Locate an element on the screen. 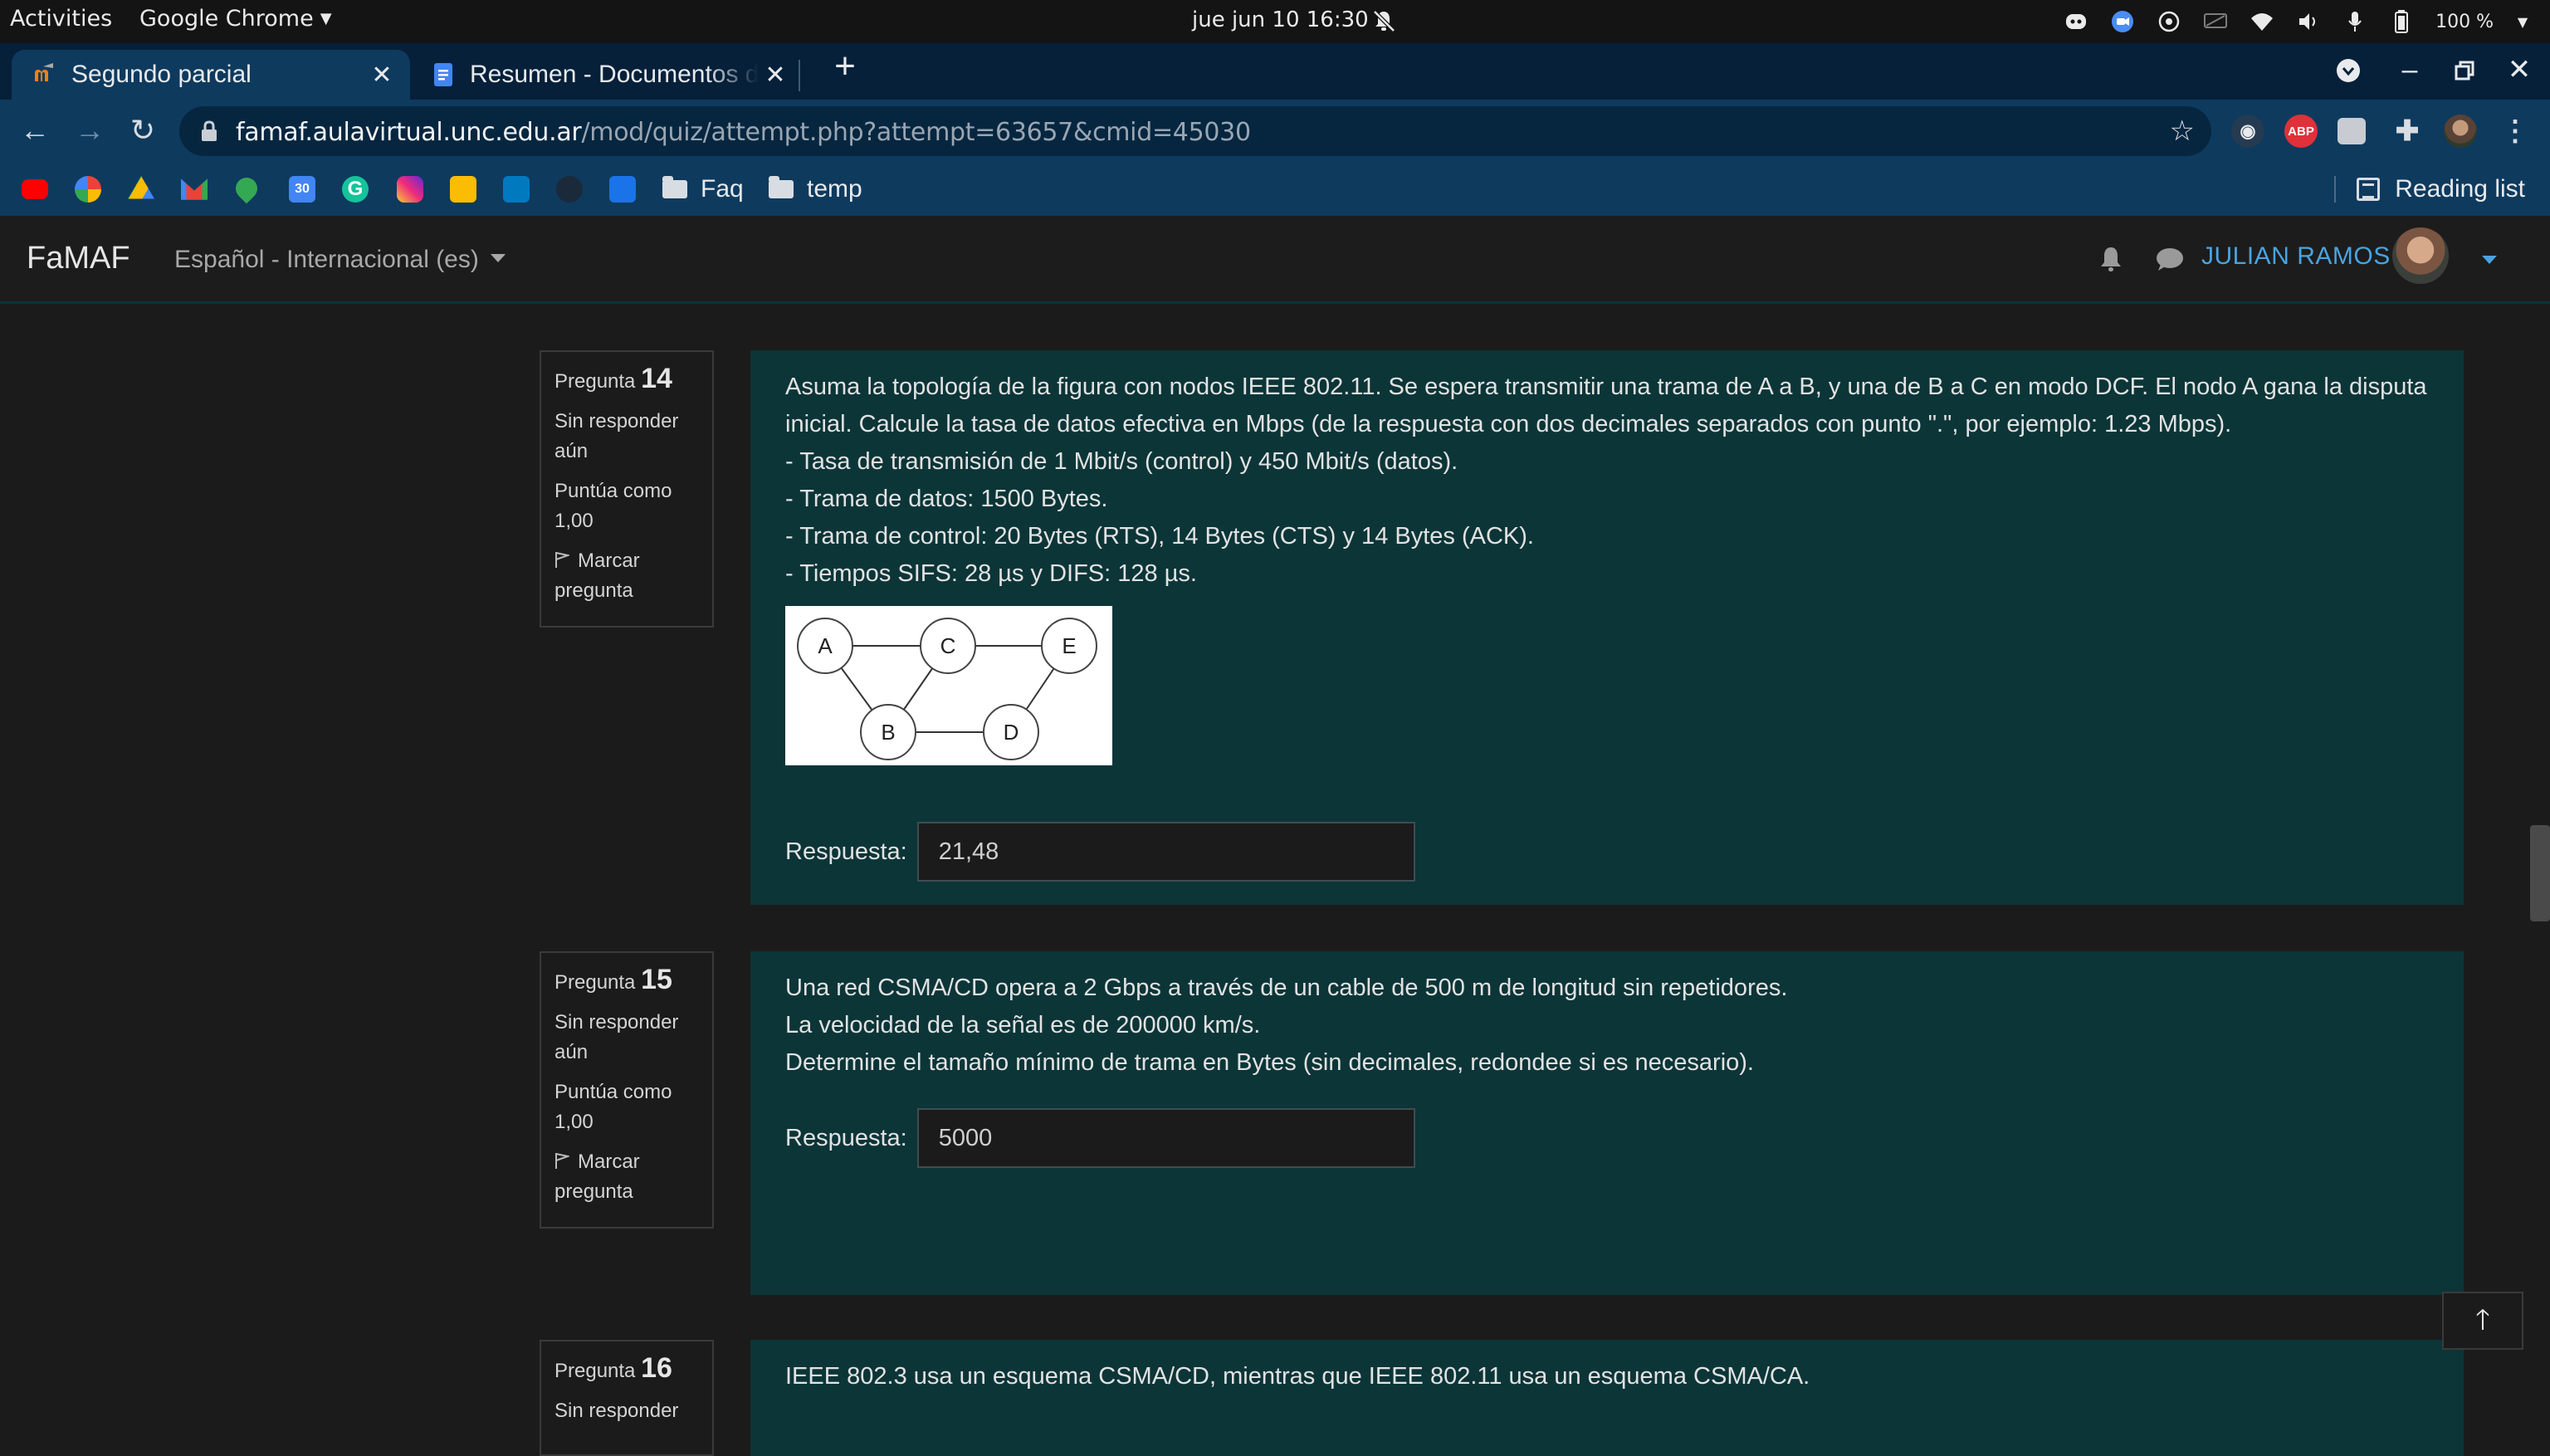 The image size is (2550, 1456). node-e-label: E is located at coordinates (1069, 645).